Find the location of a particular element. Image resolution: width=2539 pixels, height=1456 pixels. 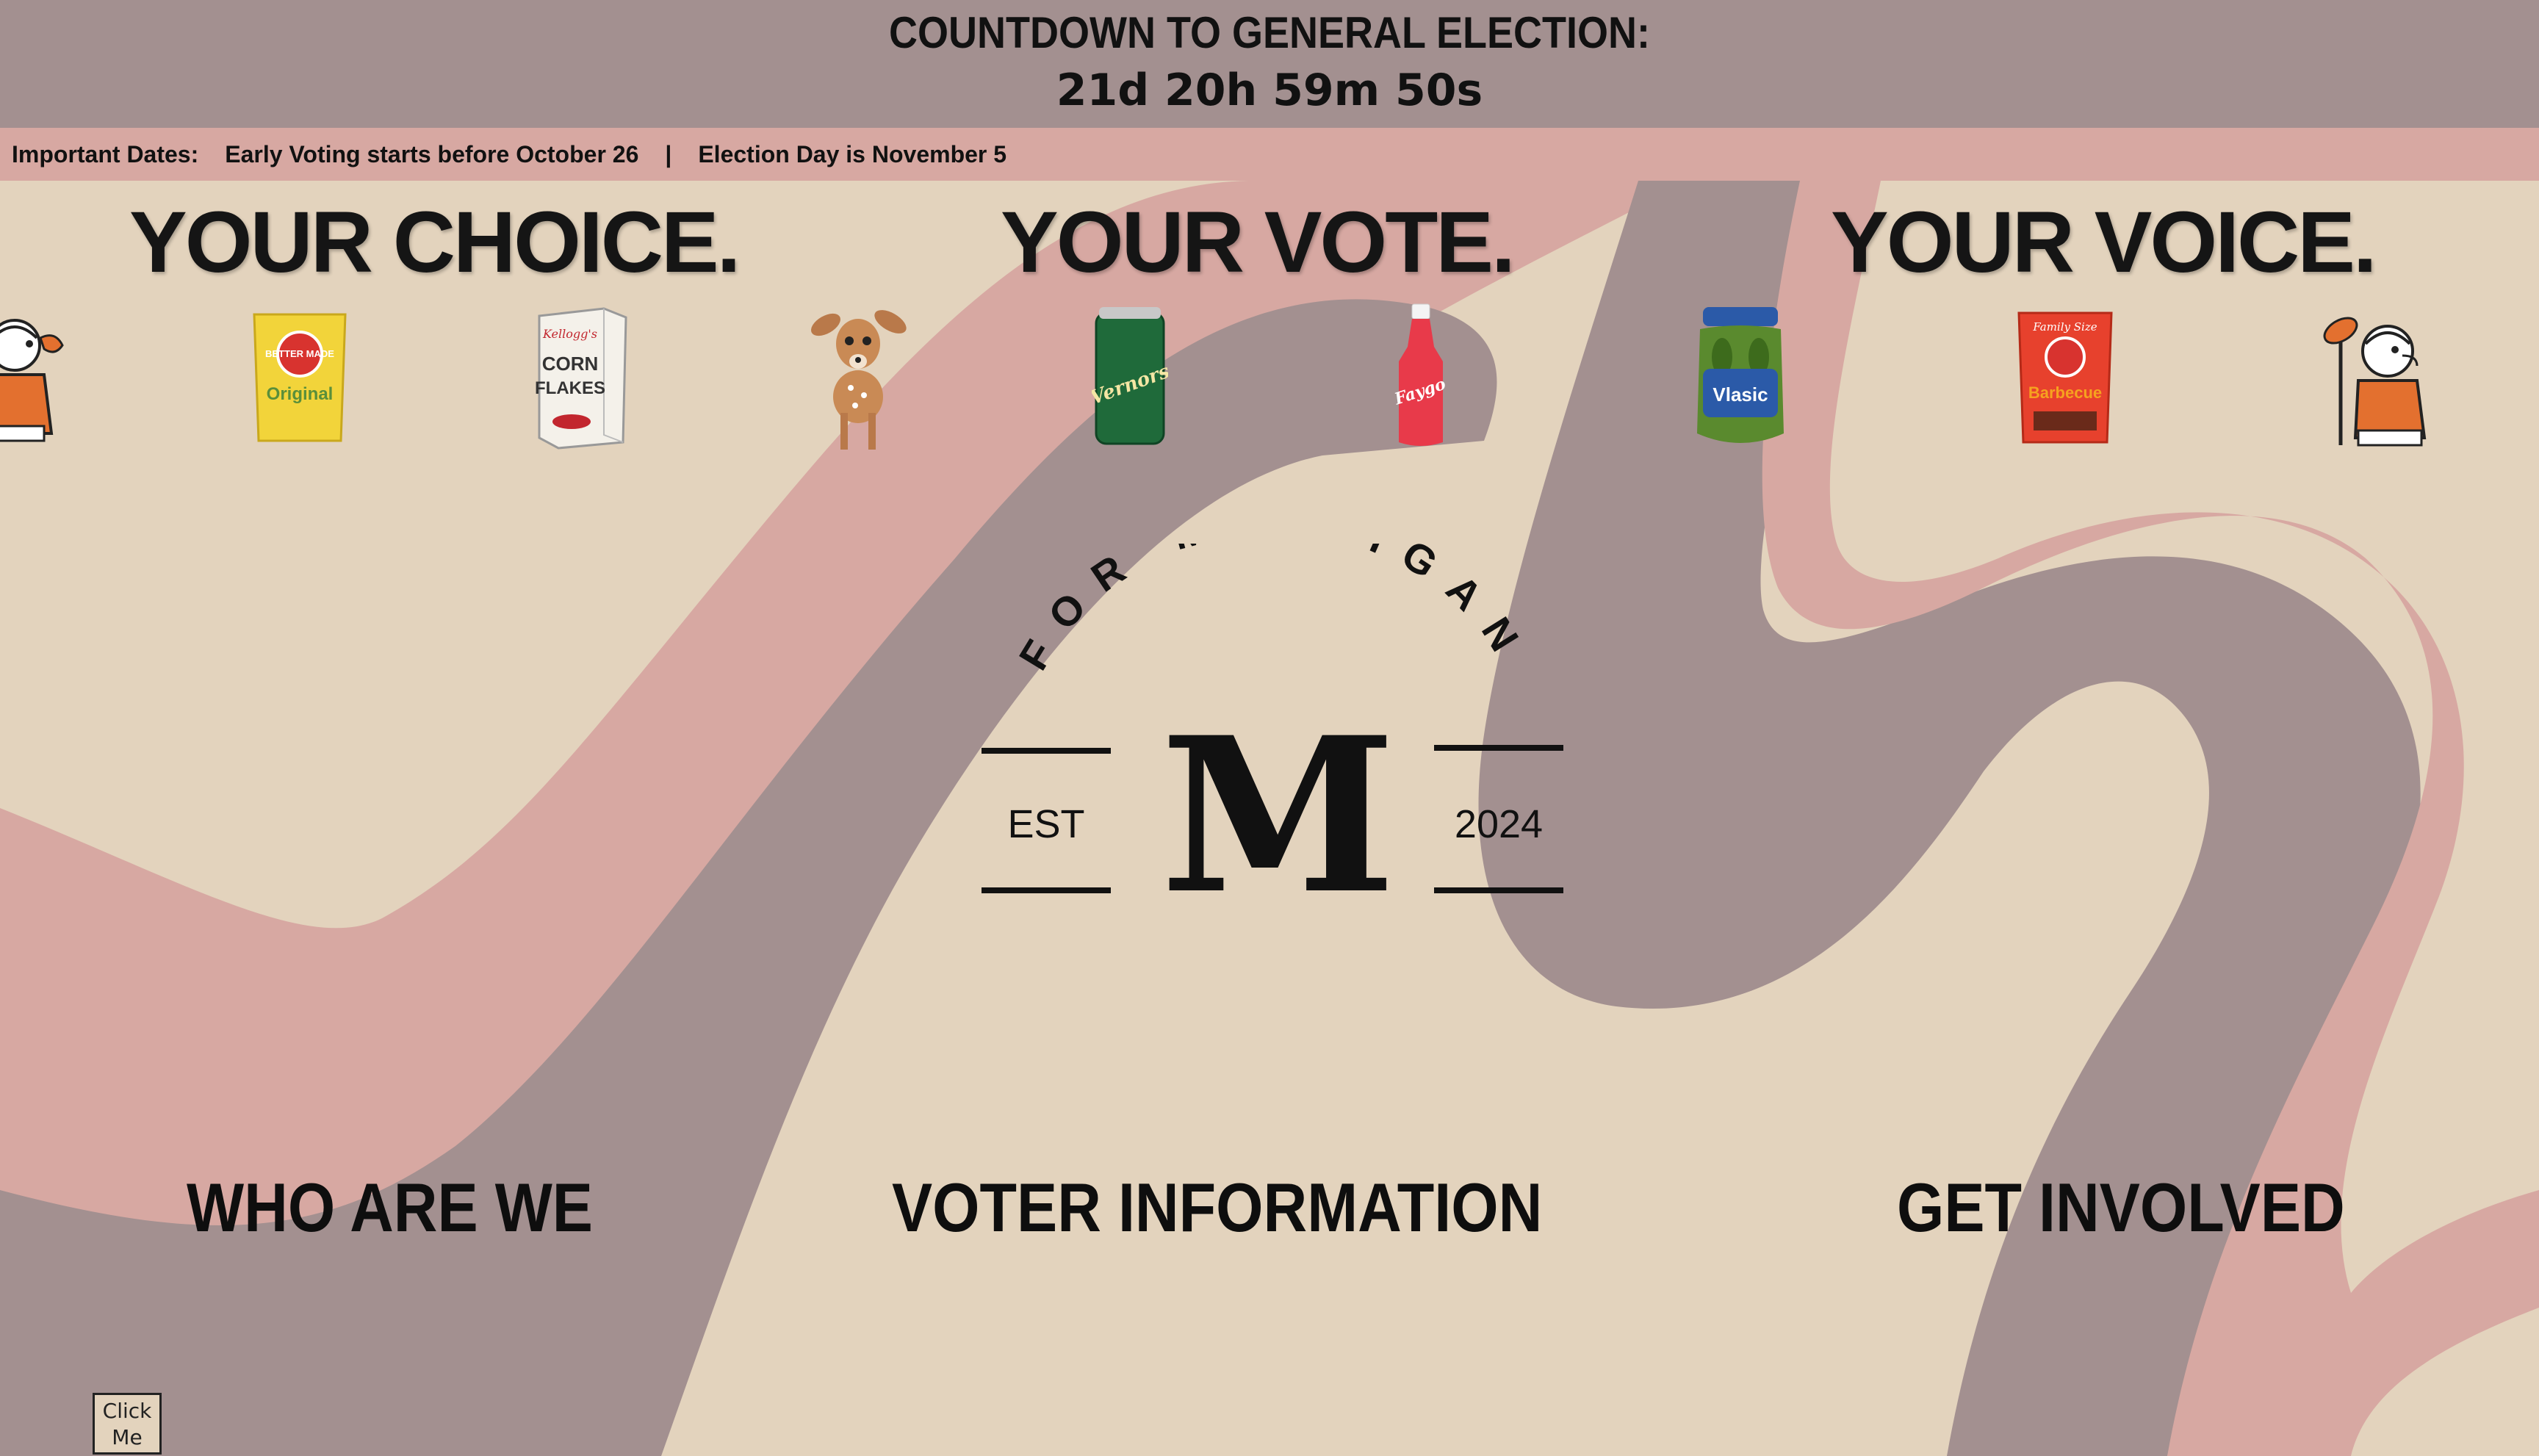

barbecue-chip-bag-icon: Family Size Barbecue is located at coordinates (2065, 377).